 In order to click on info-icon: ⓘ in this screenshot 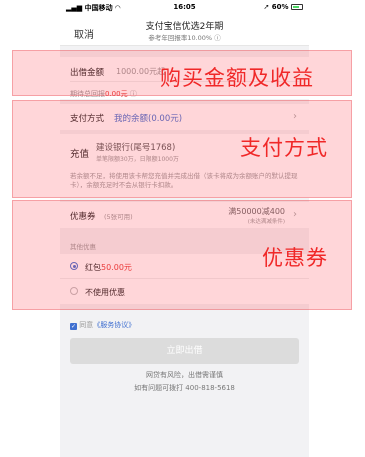, I will do `click(217, 38)`.